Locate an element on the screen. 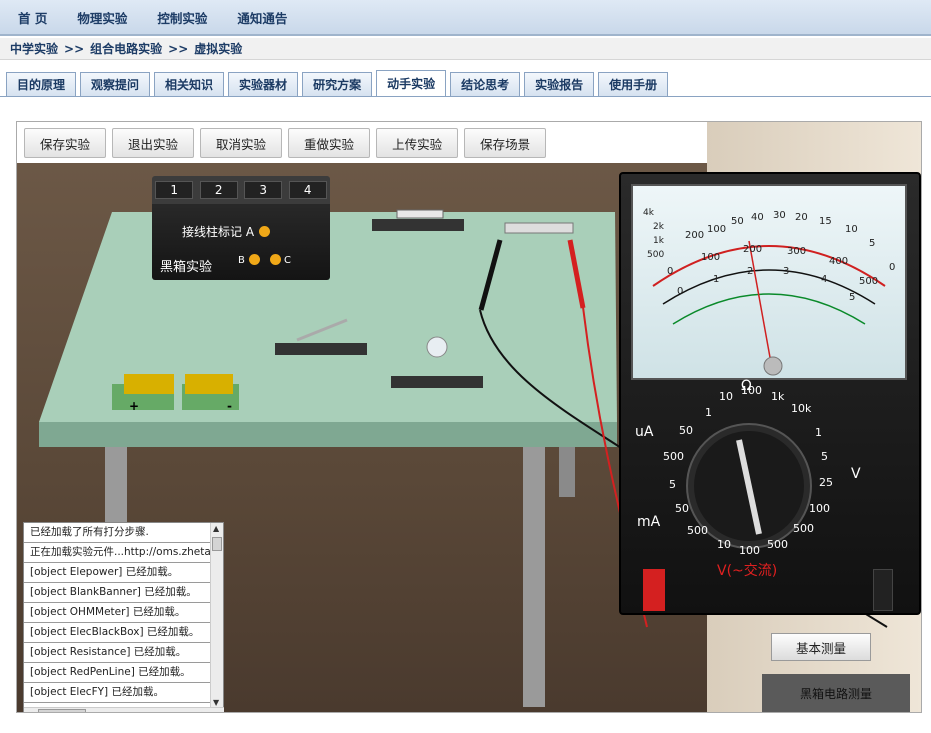 This screenshot has height=733, width=931. terminal-1: 1 is located at coordinates (174, 190).